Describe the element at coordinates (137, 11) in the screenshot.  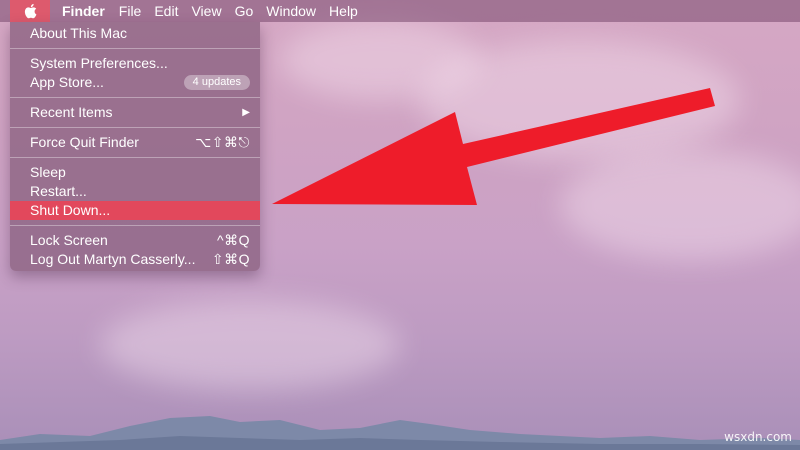
I see `menubar-file: File` at that location.